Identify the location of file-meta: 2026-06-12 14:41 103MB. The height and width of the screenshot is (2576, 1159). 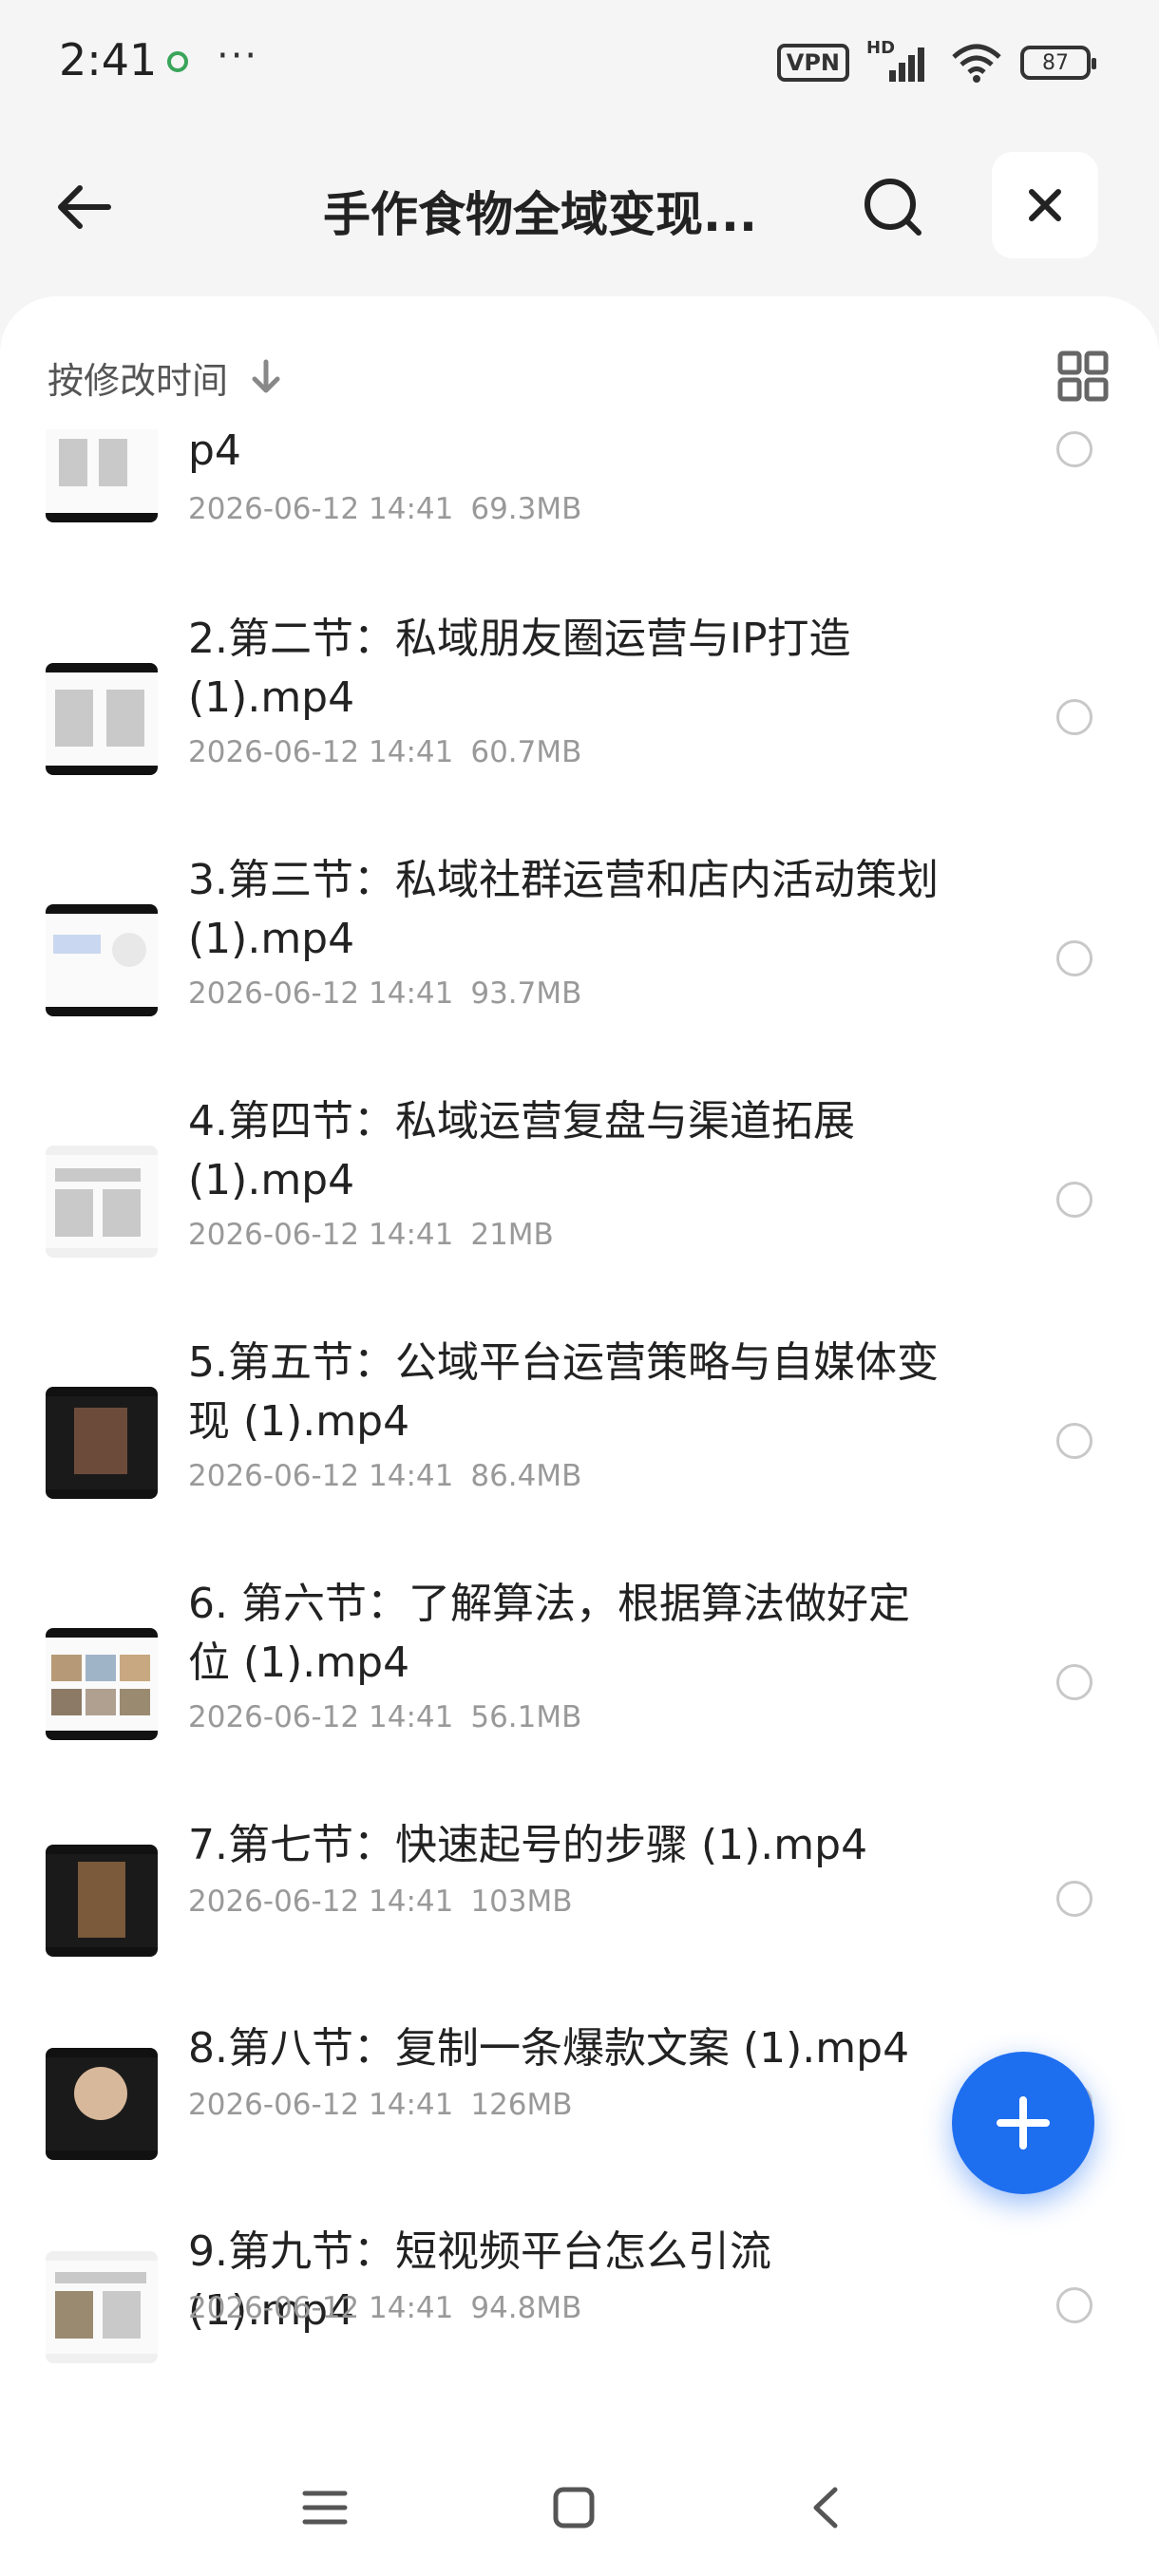
(380, 1902).